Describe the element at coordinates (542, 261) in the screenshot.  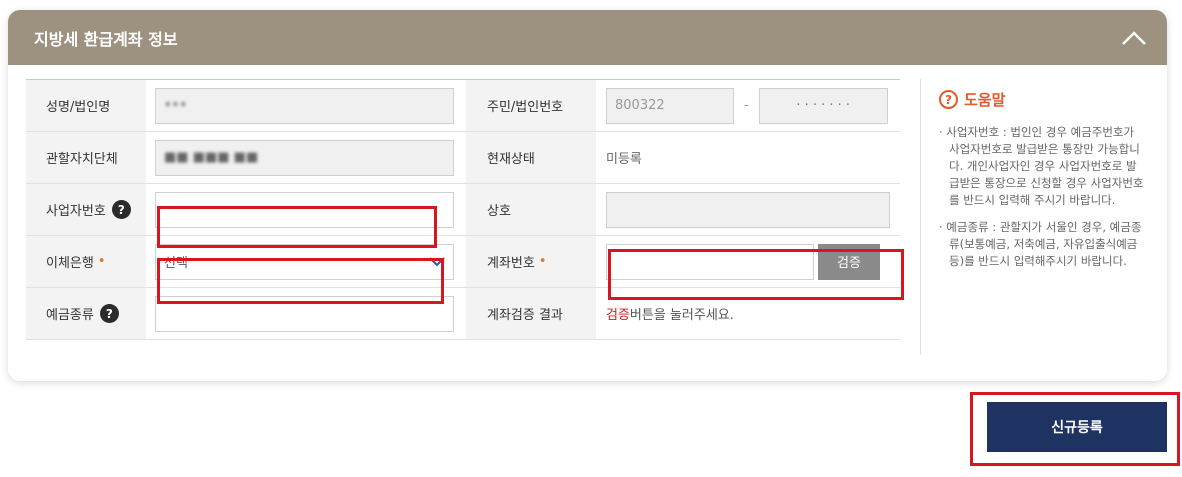
I see `account-required-mark: •` at that location.